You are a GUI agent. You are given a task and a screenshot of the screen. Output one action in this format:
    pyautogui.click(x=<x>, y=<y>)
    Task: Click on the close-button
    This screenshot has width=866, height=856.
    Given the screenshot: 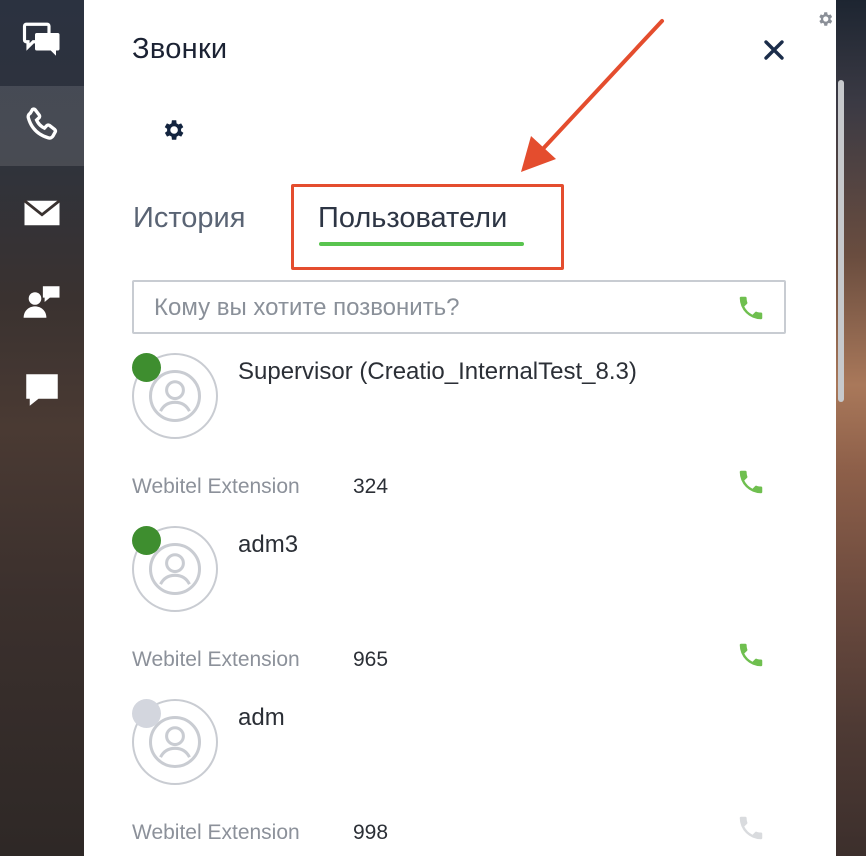 What is the action you would take?
    pyautogui.click(x=774, y=50)
    